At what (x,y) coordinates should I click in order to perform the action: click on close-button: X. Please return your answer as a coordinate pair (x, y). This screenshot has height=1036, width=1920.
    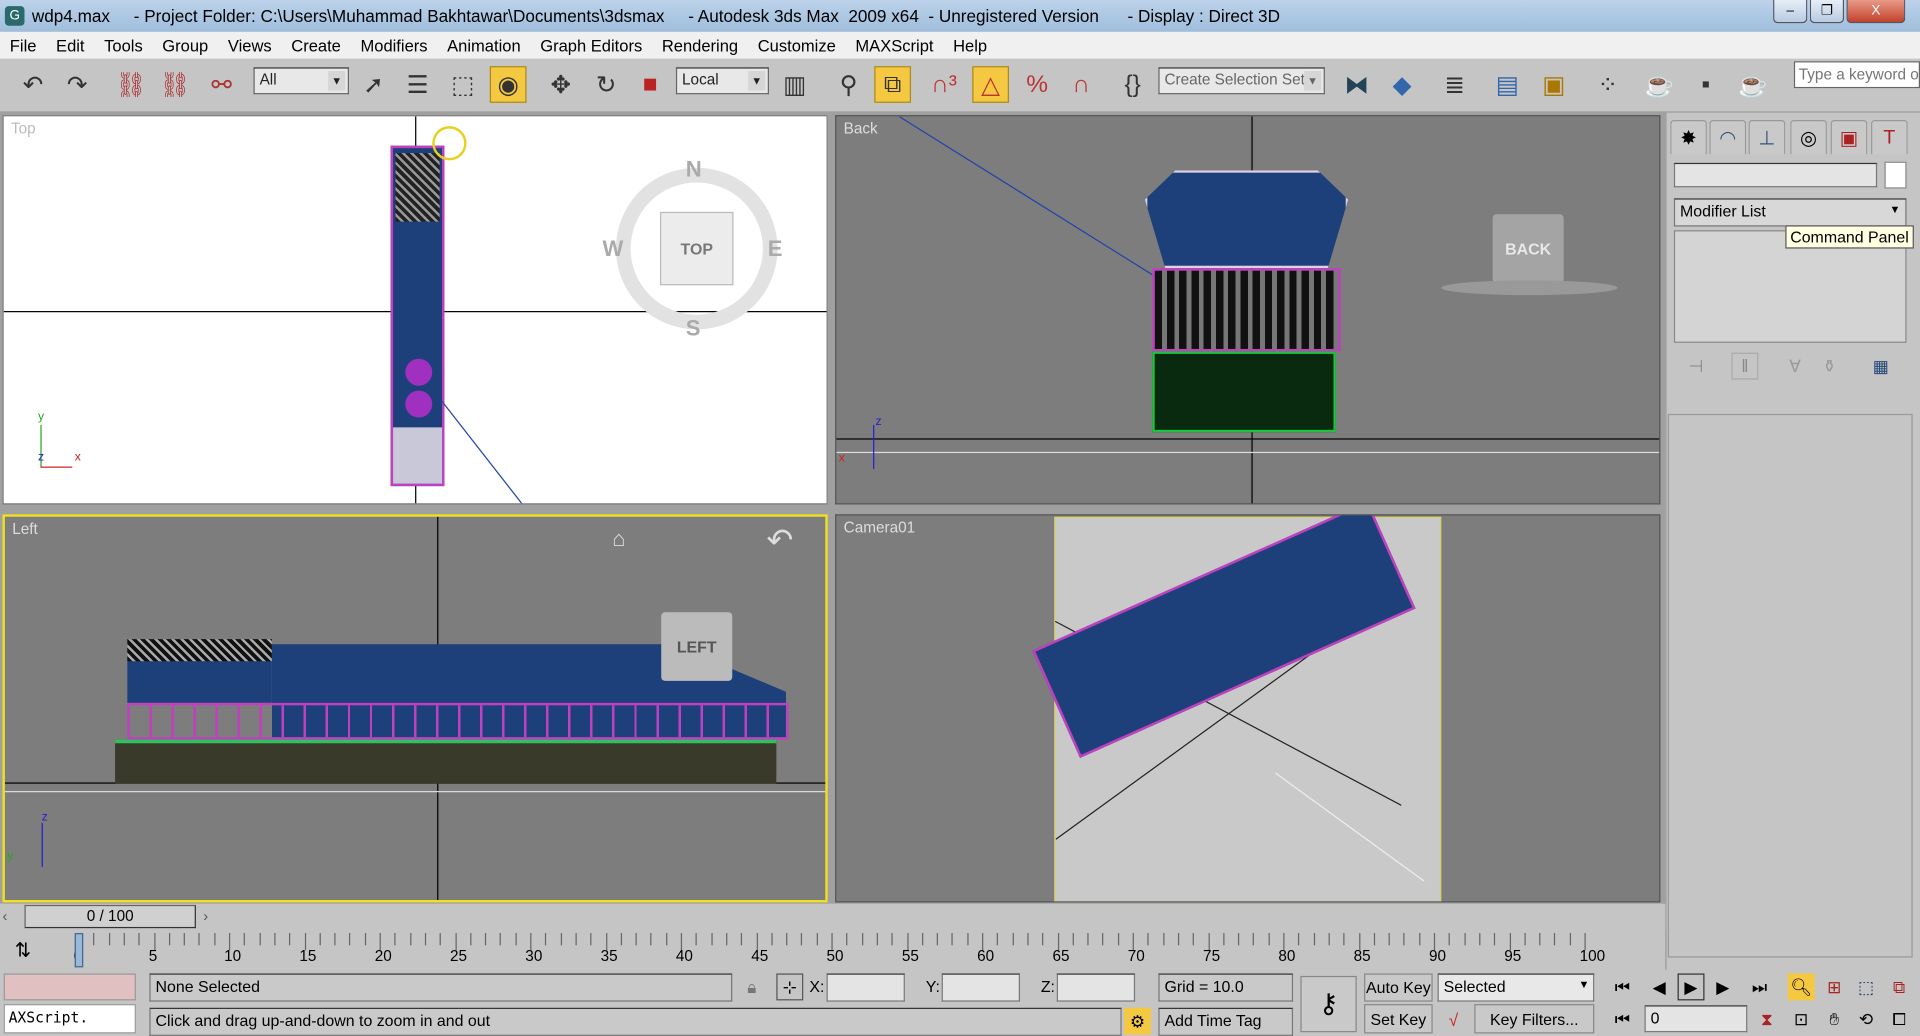
    Looking at the image, I should click on (1876, 12).